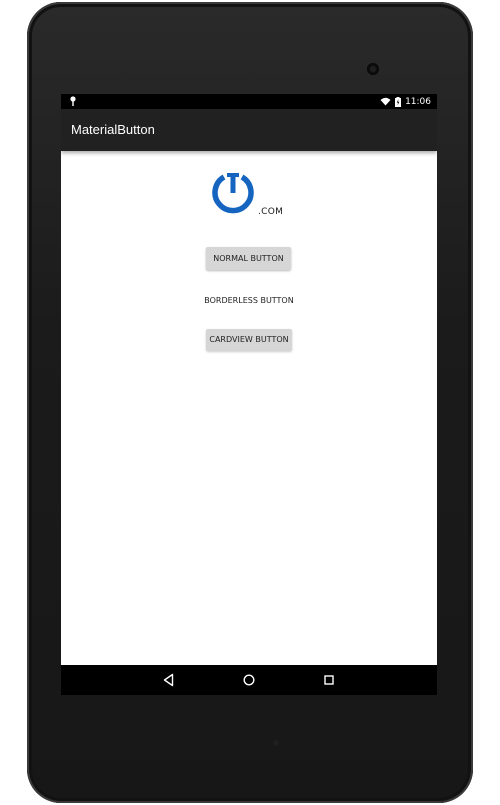  I want to click on bottom-sensor, so click(276, 743).